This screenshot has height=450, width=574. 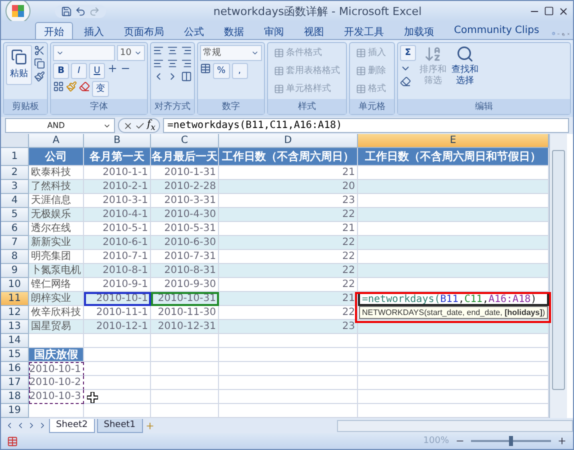 What do you see at coordinates (288, 141) in the screenshot?
I see `column-header: D` at bounding box center [288, 141].